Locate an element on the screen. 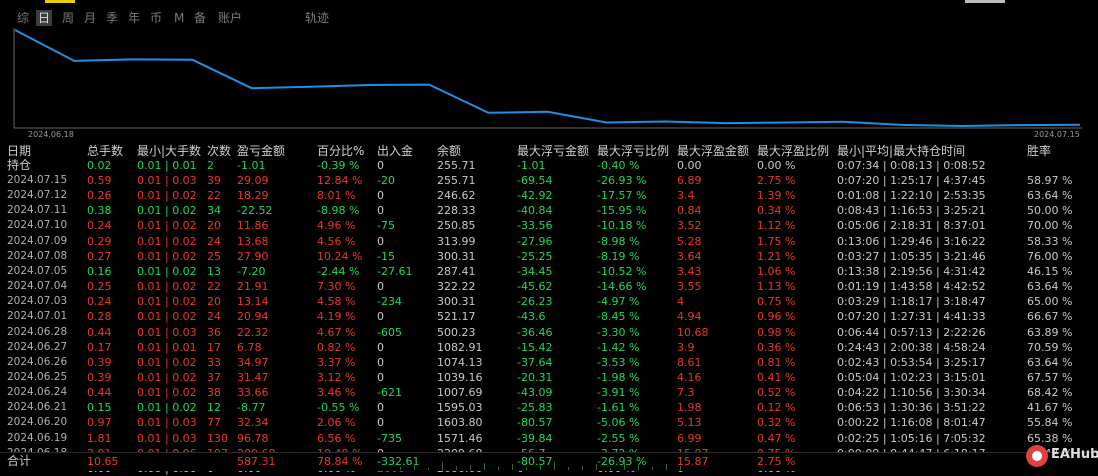  col-win-rate: 胜率 is located at coordinates (1039, 151).